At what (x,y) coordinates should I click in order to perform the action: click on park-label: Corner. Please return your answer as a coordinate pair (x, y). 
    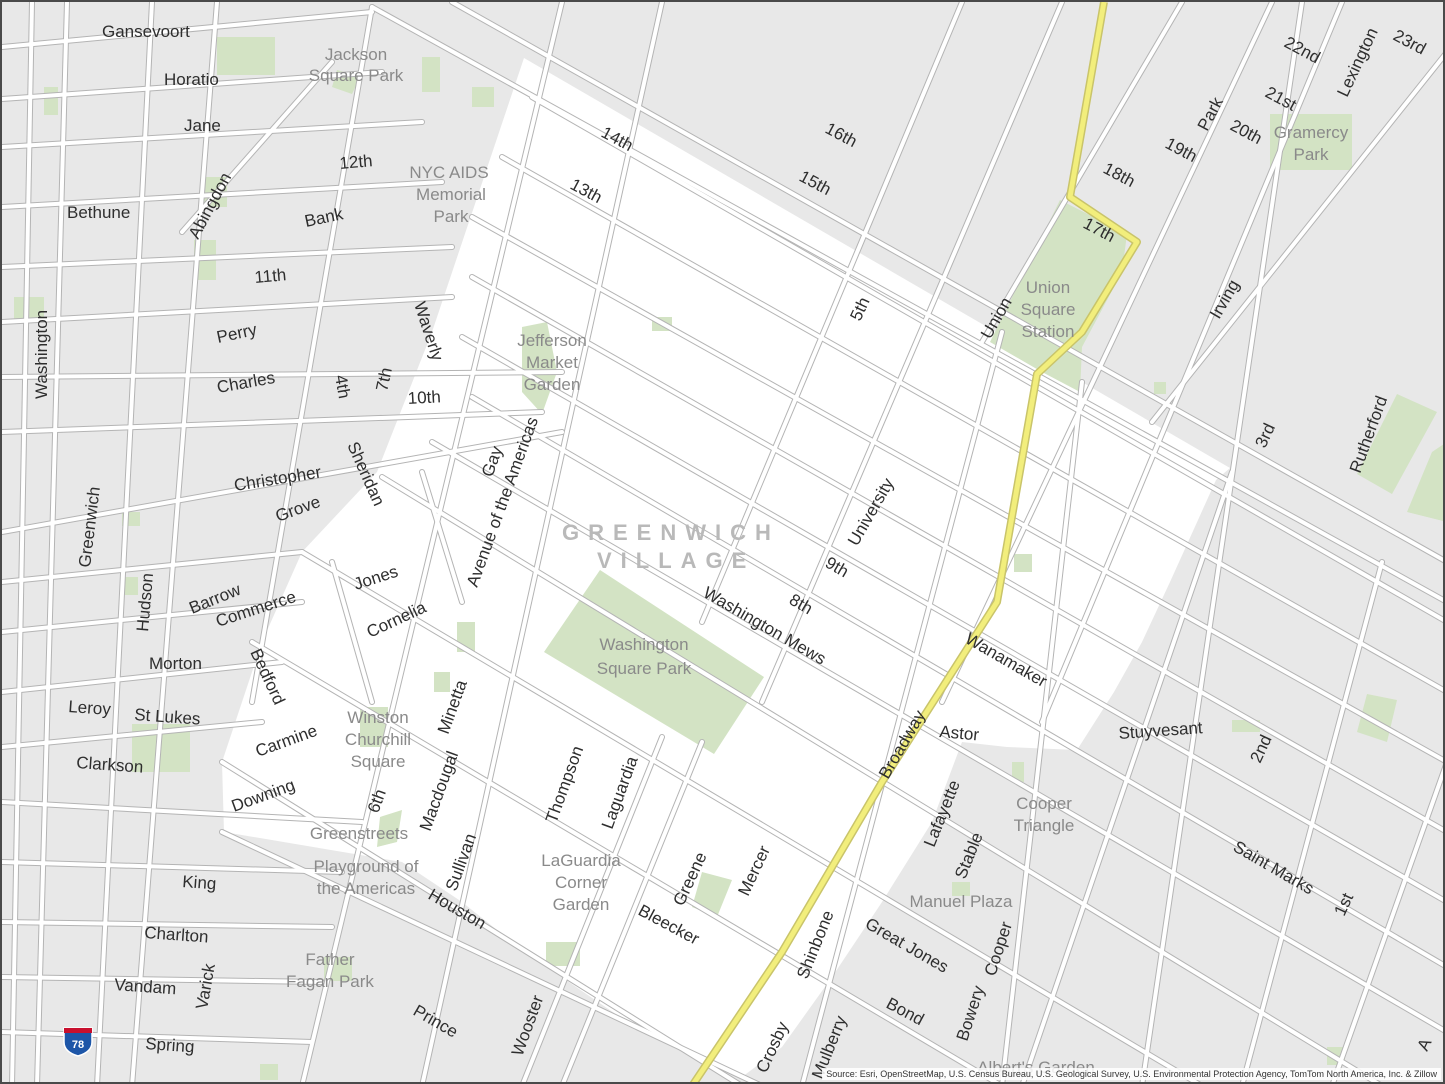
    Looking at the image, I should click on (581, 882).